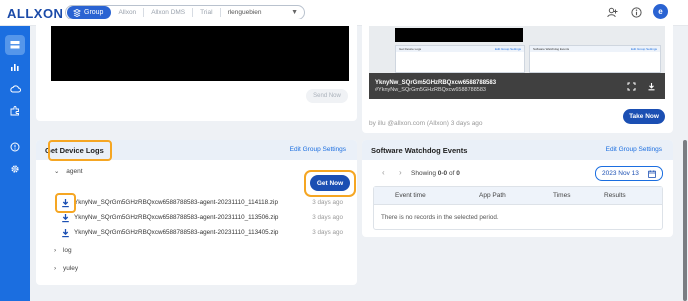 The width and height of the screenshot is (688, 301). What do you see at coordinates (77, 12) in the screenshot?
I see `group-icon` at bounding box center [77, 12].